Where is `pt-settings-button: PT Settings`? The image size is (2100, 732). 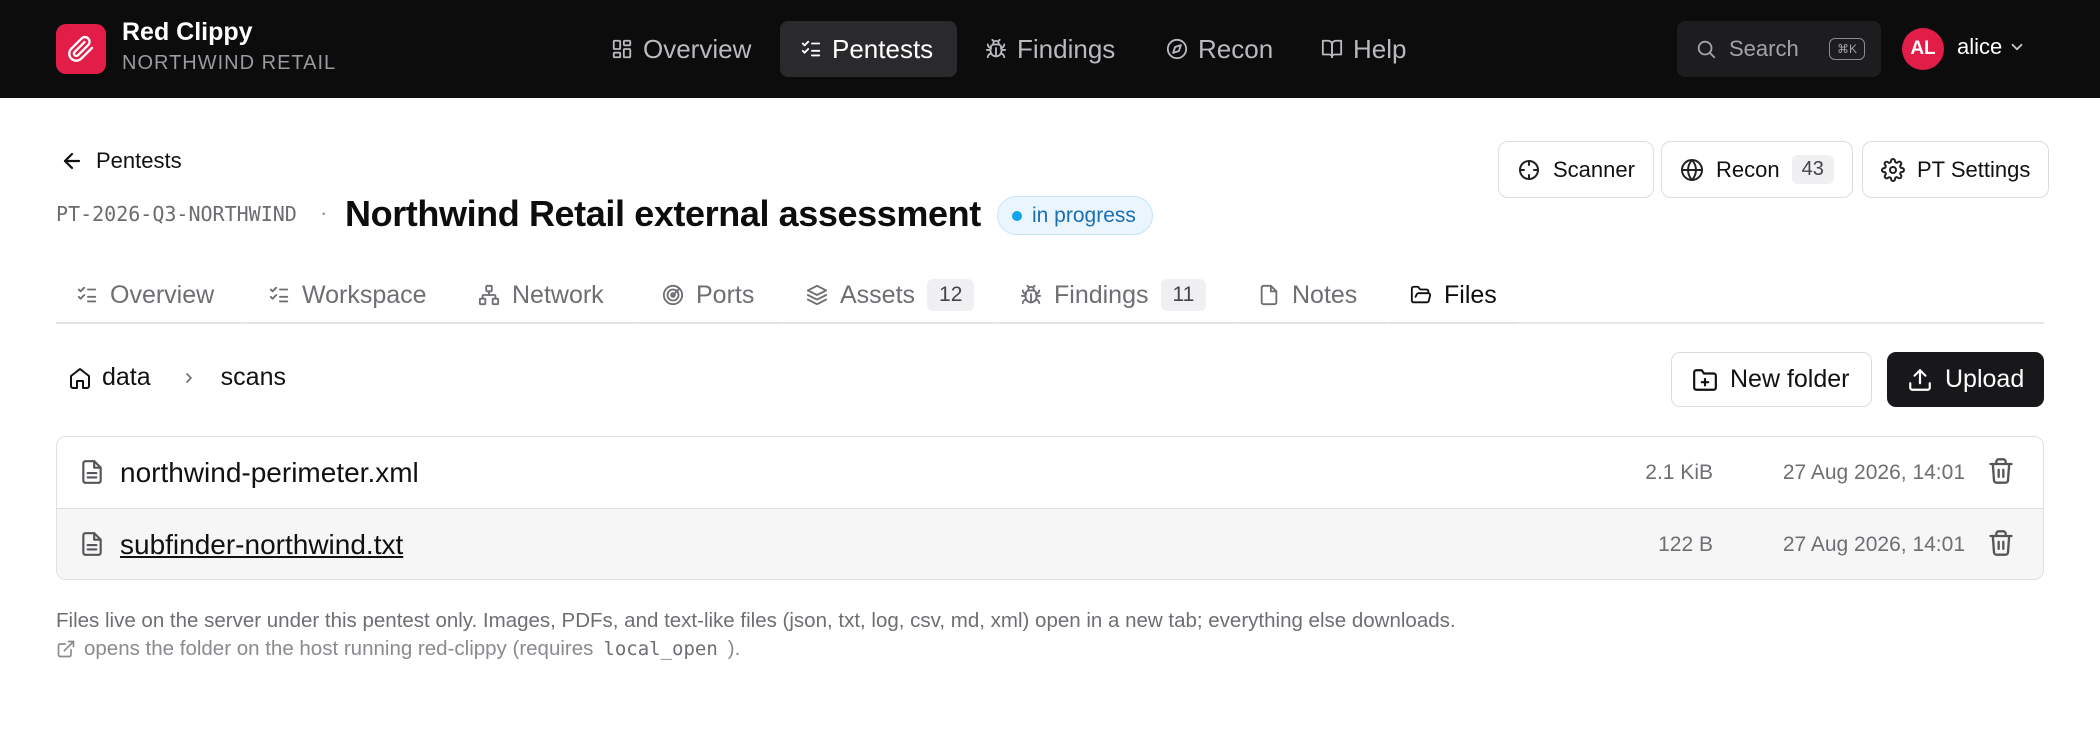 pt-settings-button: PT Settings is located at coordinates (1956, 169).